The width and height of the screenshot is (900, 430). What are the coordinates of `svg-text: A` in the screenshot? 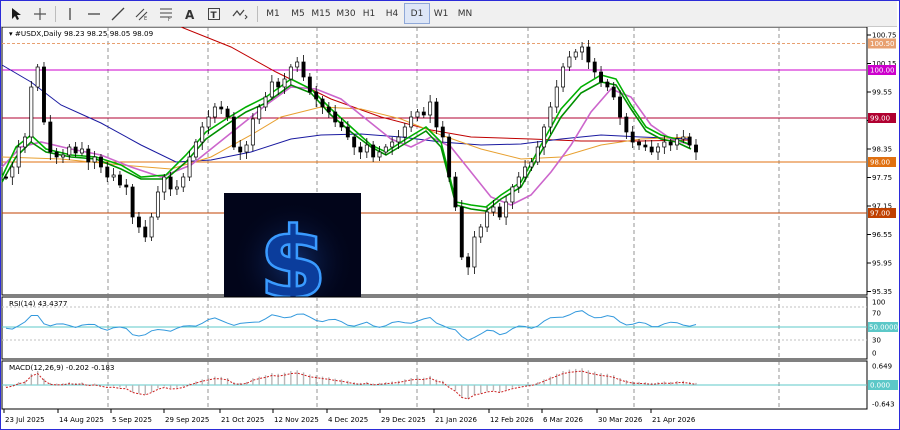 It's located at (190, 14).